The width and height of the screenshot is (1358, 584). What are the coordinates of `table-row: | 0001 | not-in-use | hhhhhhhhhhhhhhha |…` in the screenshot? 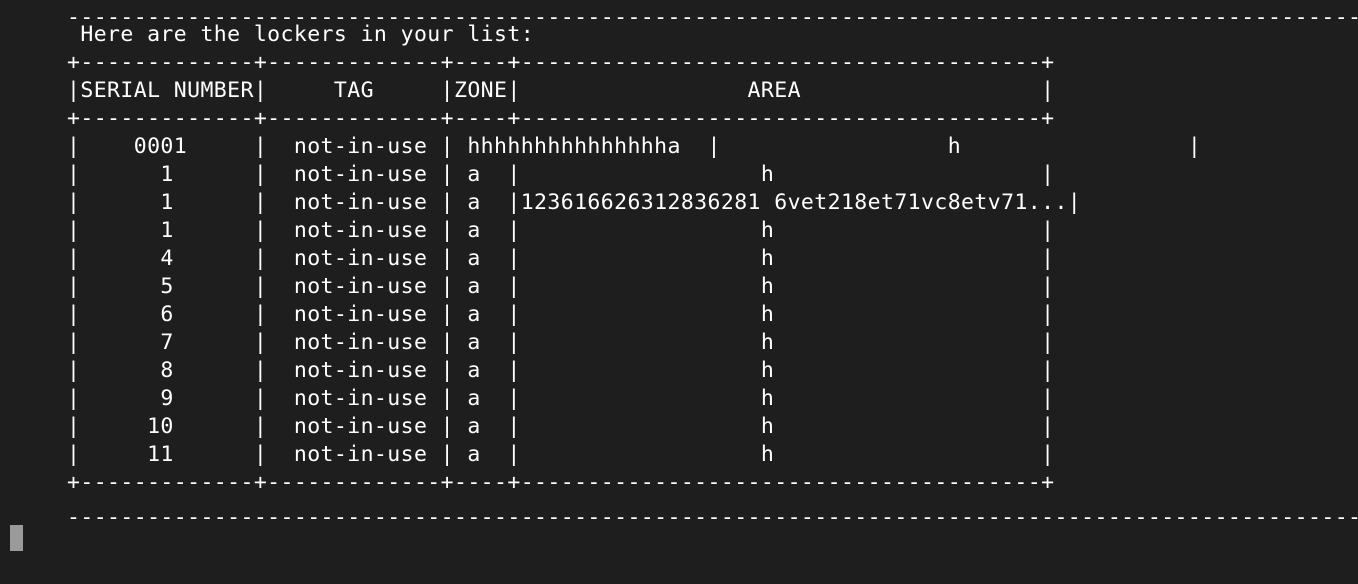 It's located at (634, 146).